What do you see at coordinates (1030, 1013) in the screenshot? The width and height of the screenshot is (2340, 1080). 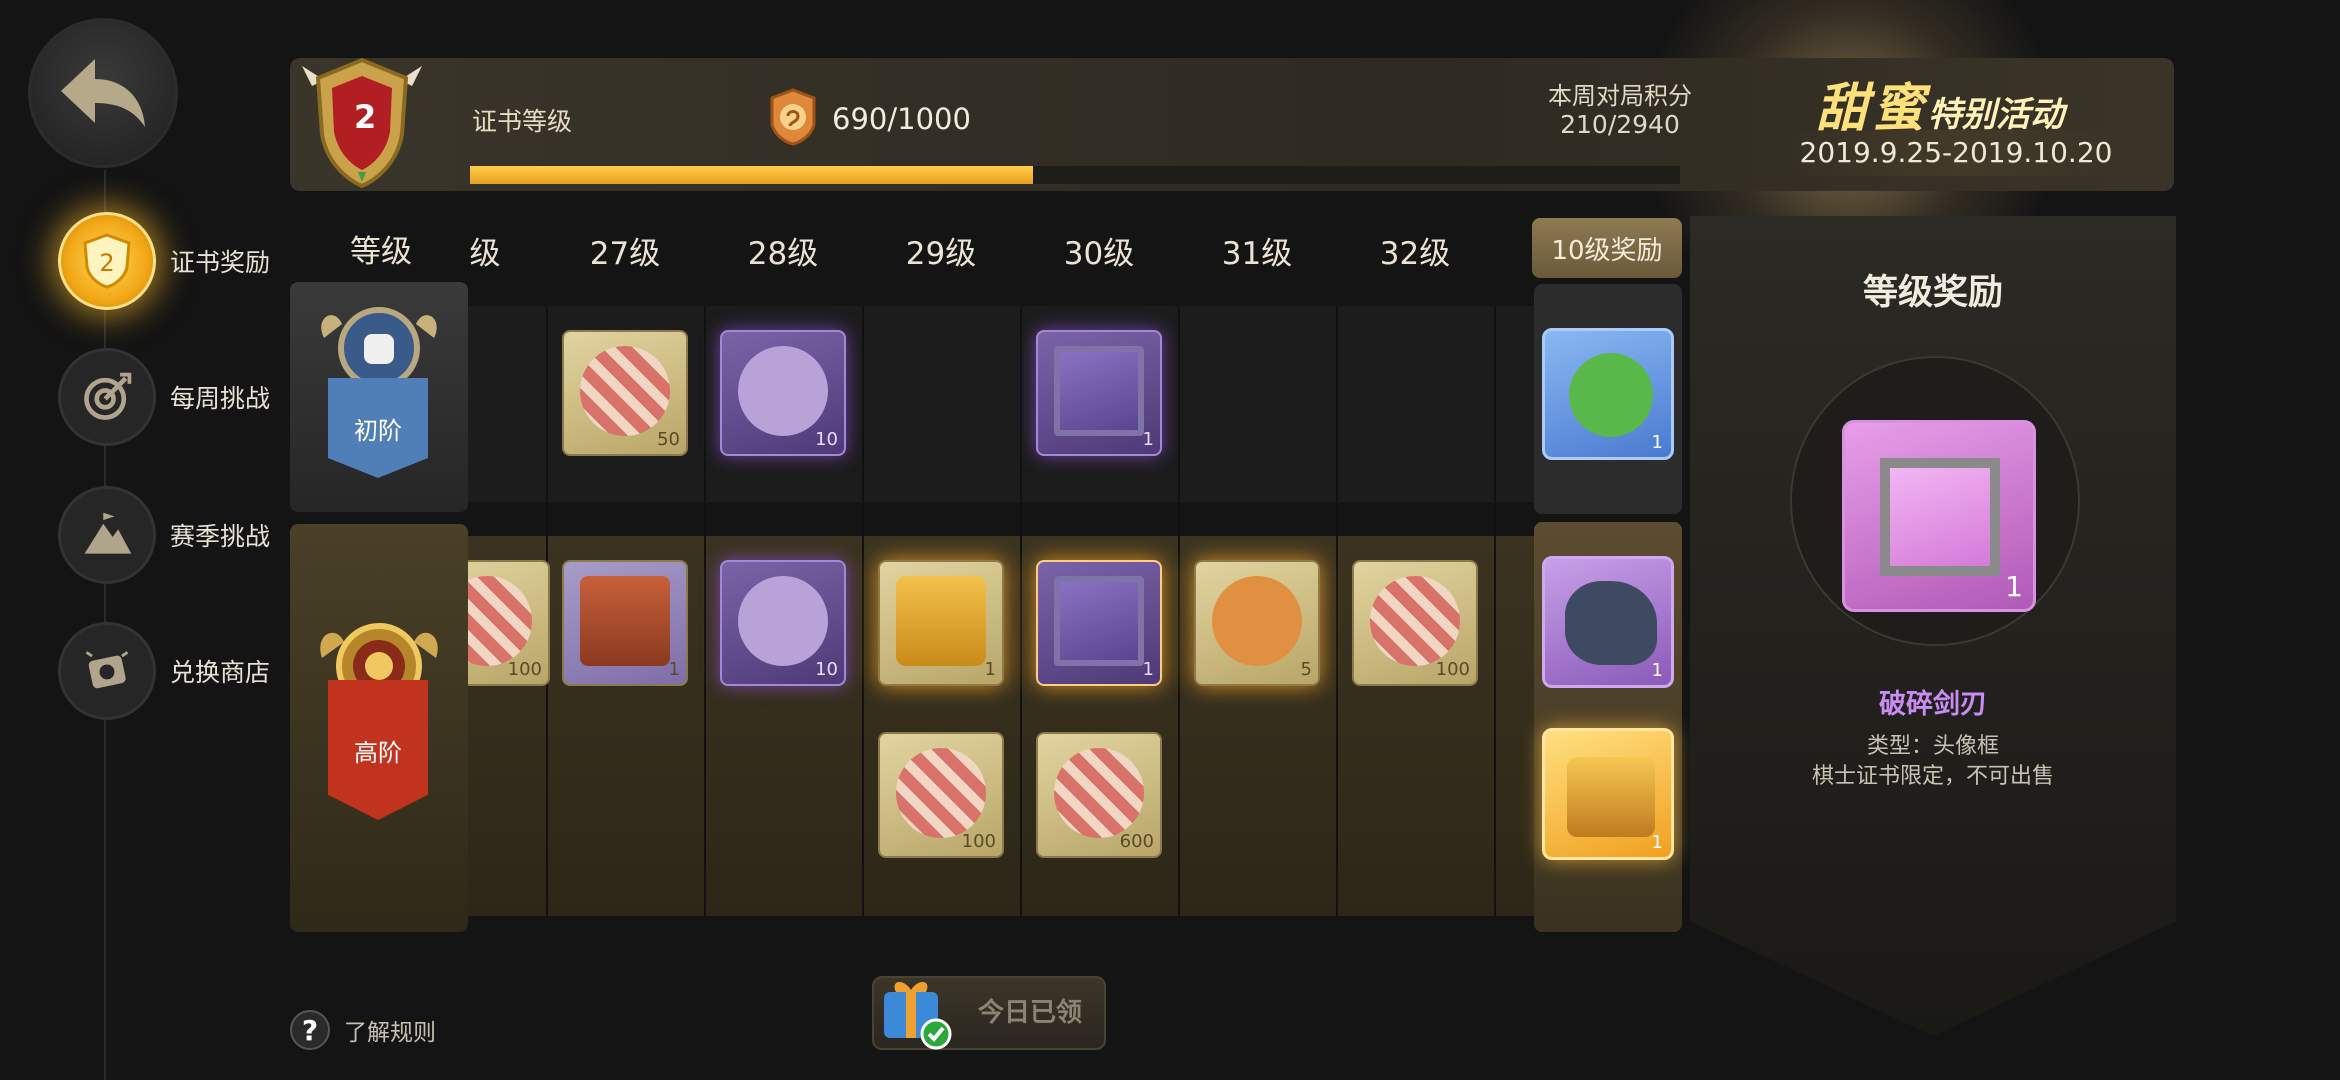 I see `daily-claim-label: 今日已领` at bounding box center [1030, 1013].